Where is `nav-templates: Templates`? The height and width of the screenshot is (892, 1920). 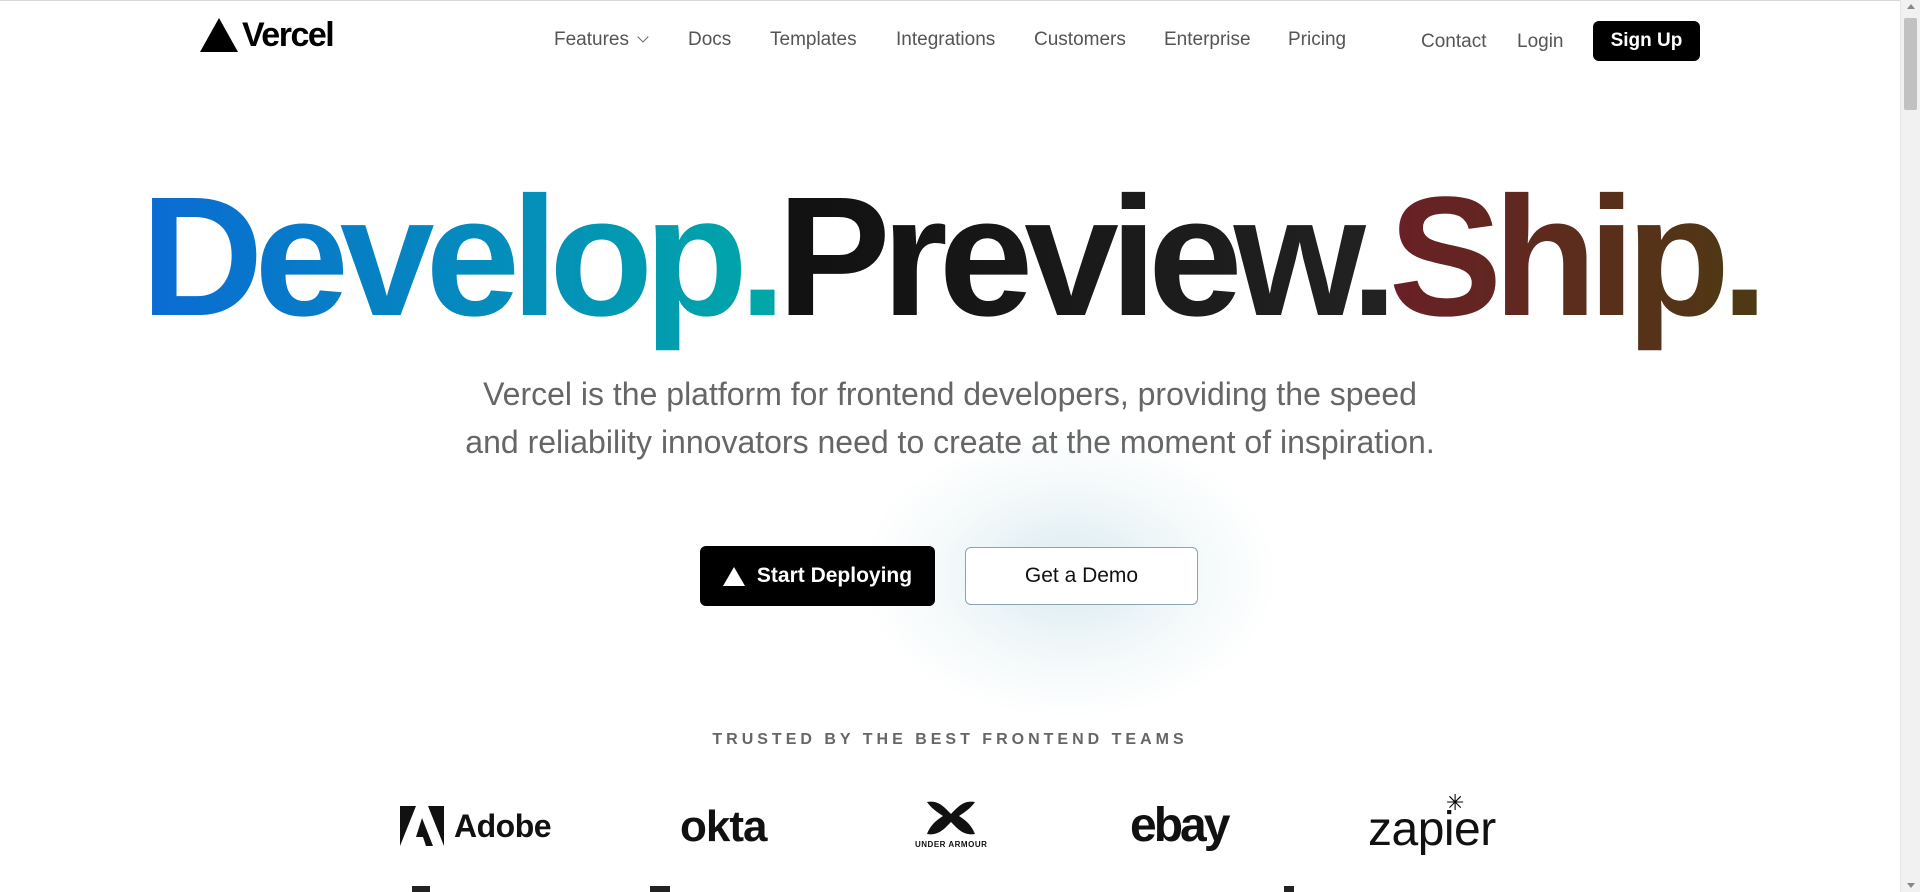
nav-templates: Templates is located at coordinates (813, 40).